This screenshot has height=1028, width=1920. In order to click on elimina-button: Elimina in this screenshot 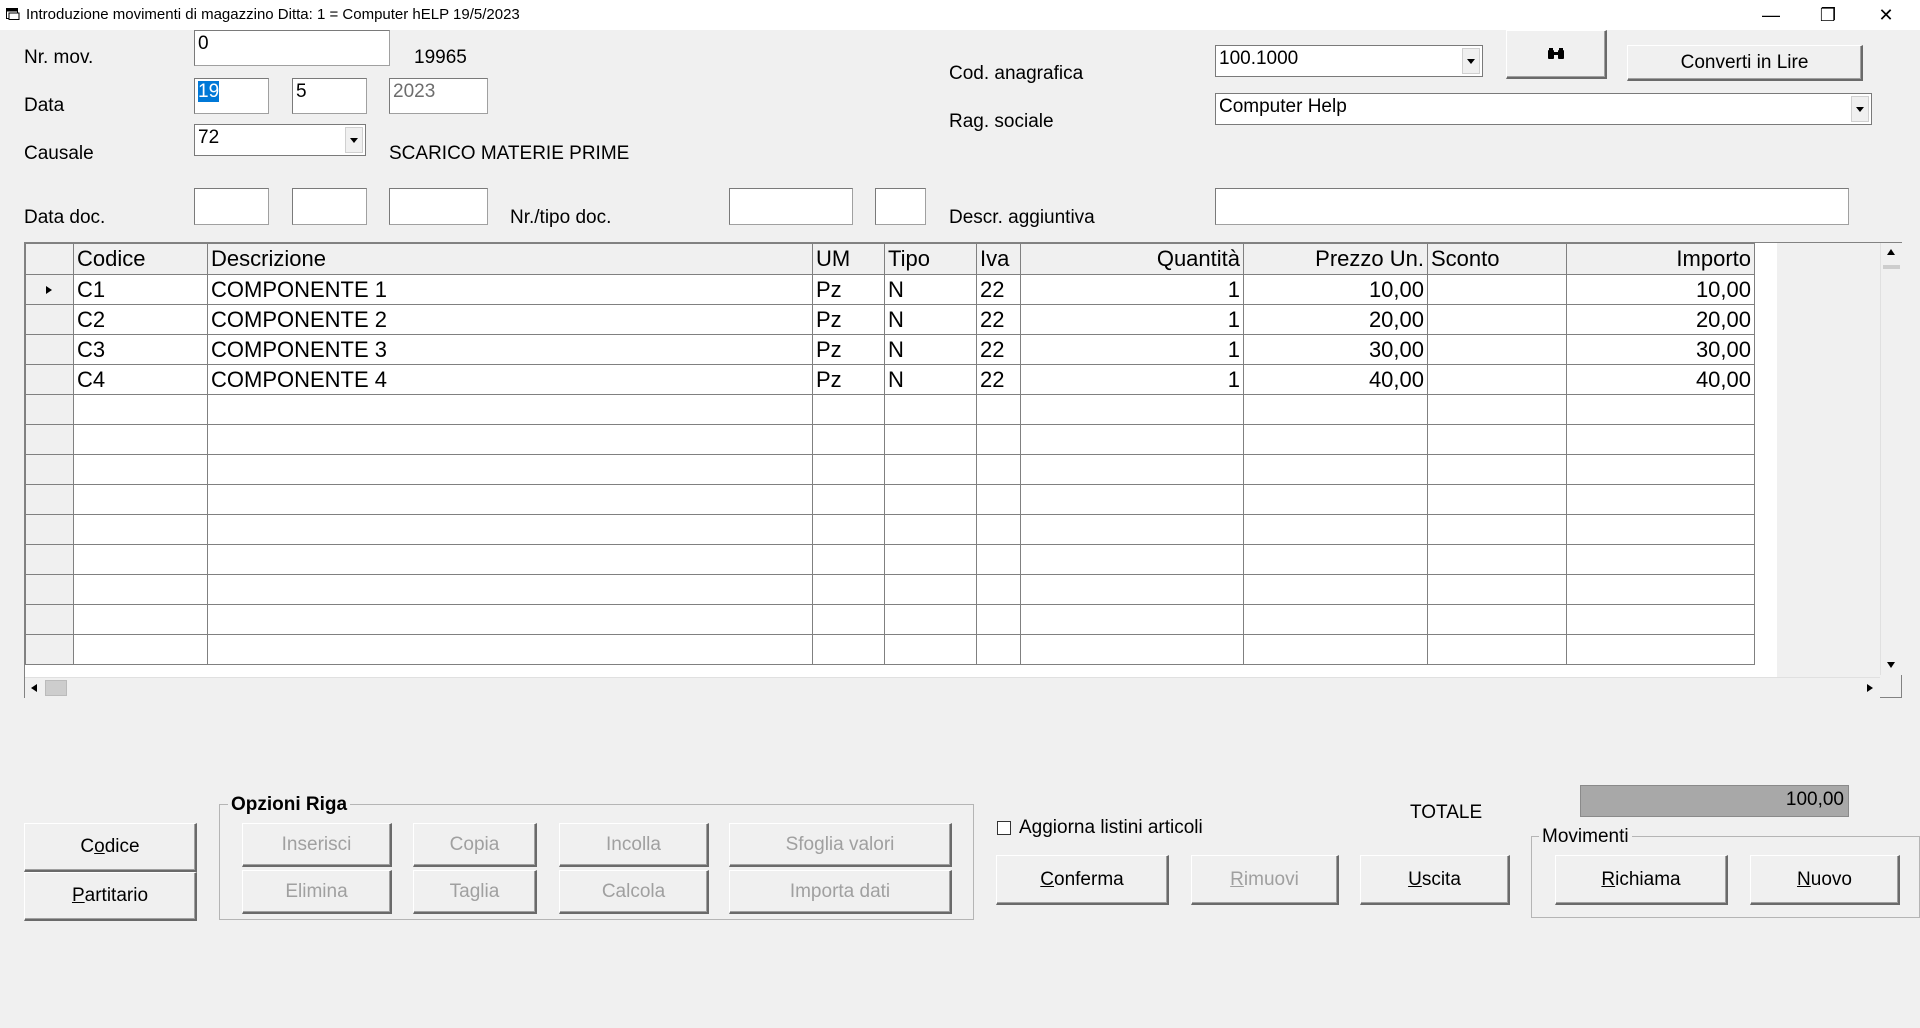, I will do `click(317, 892)`.